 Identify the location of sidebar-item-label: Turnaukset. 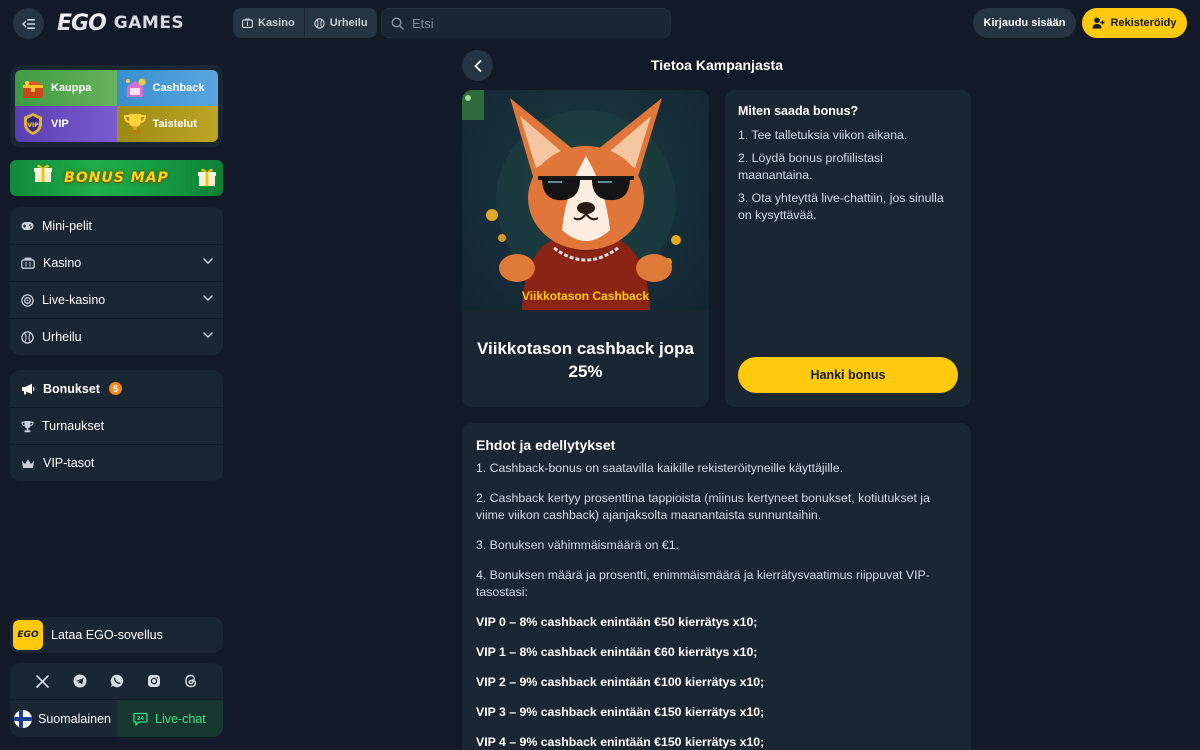
(73, 426).